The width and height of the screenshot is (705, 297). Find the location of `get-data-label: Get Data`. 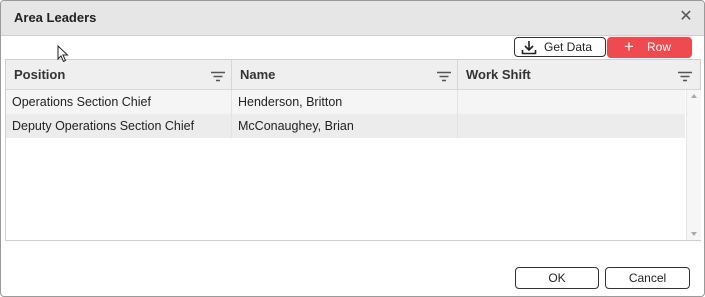

get-data-label: Get Data is located at coordinates (568, 47).